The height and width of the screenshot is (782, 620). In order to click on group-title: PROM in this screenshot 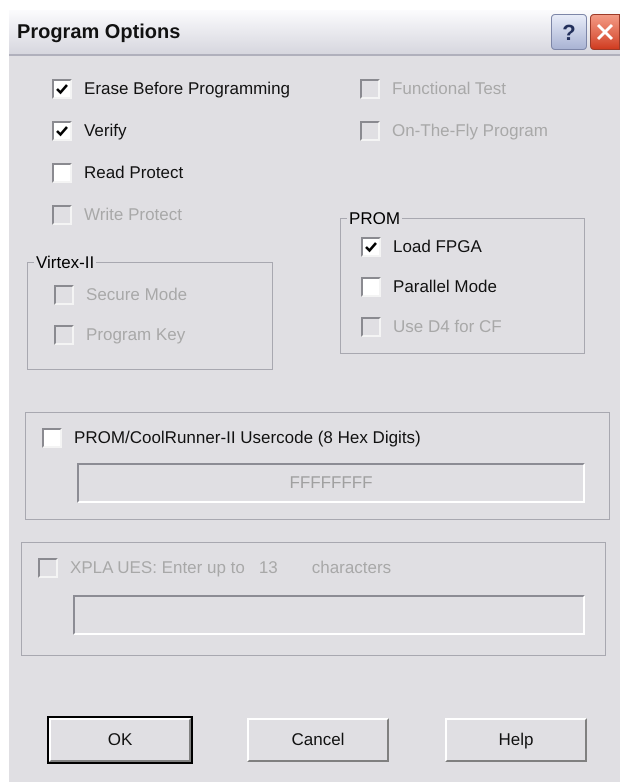, I will do `click(374, 219)`.